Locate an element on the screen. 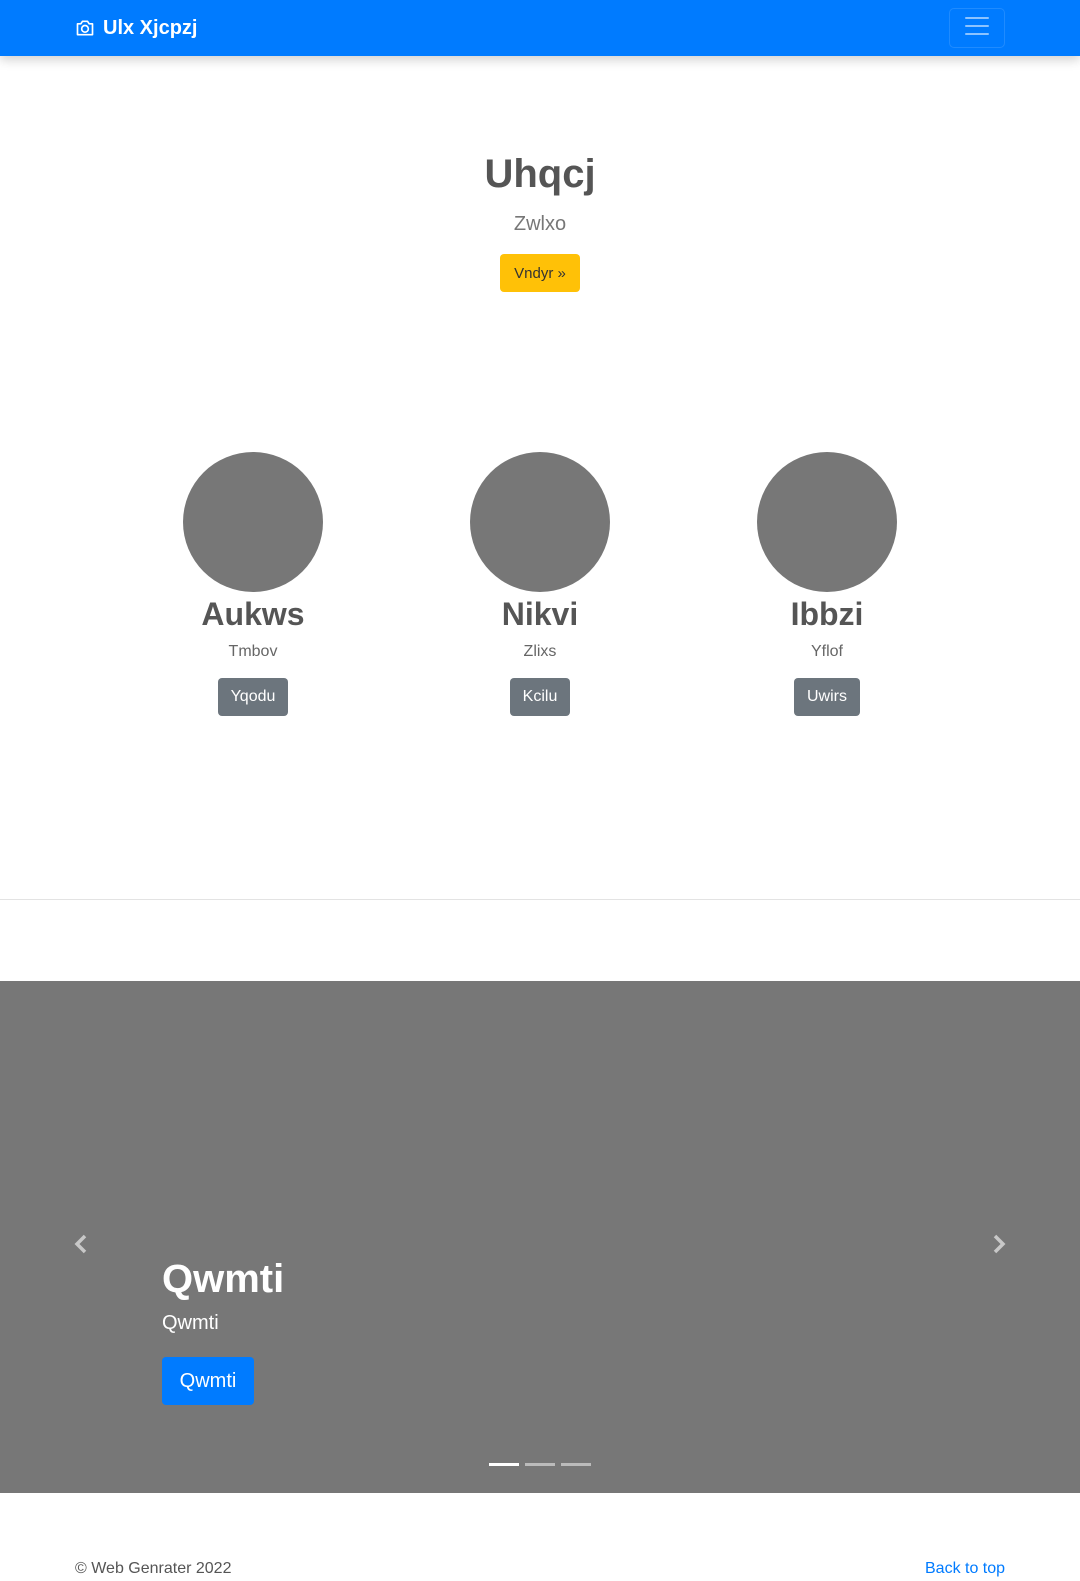 The width and height of the screenshot is (1080, 1581). card-button: Kcilu is located at coordinates (540, 697).